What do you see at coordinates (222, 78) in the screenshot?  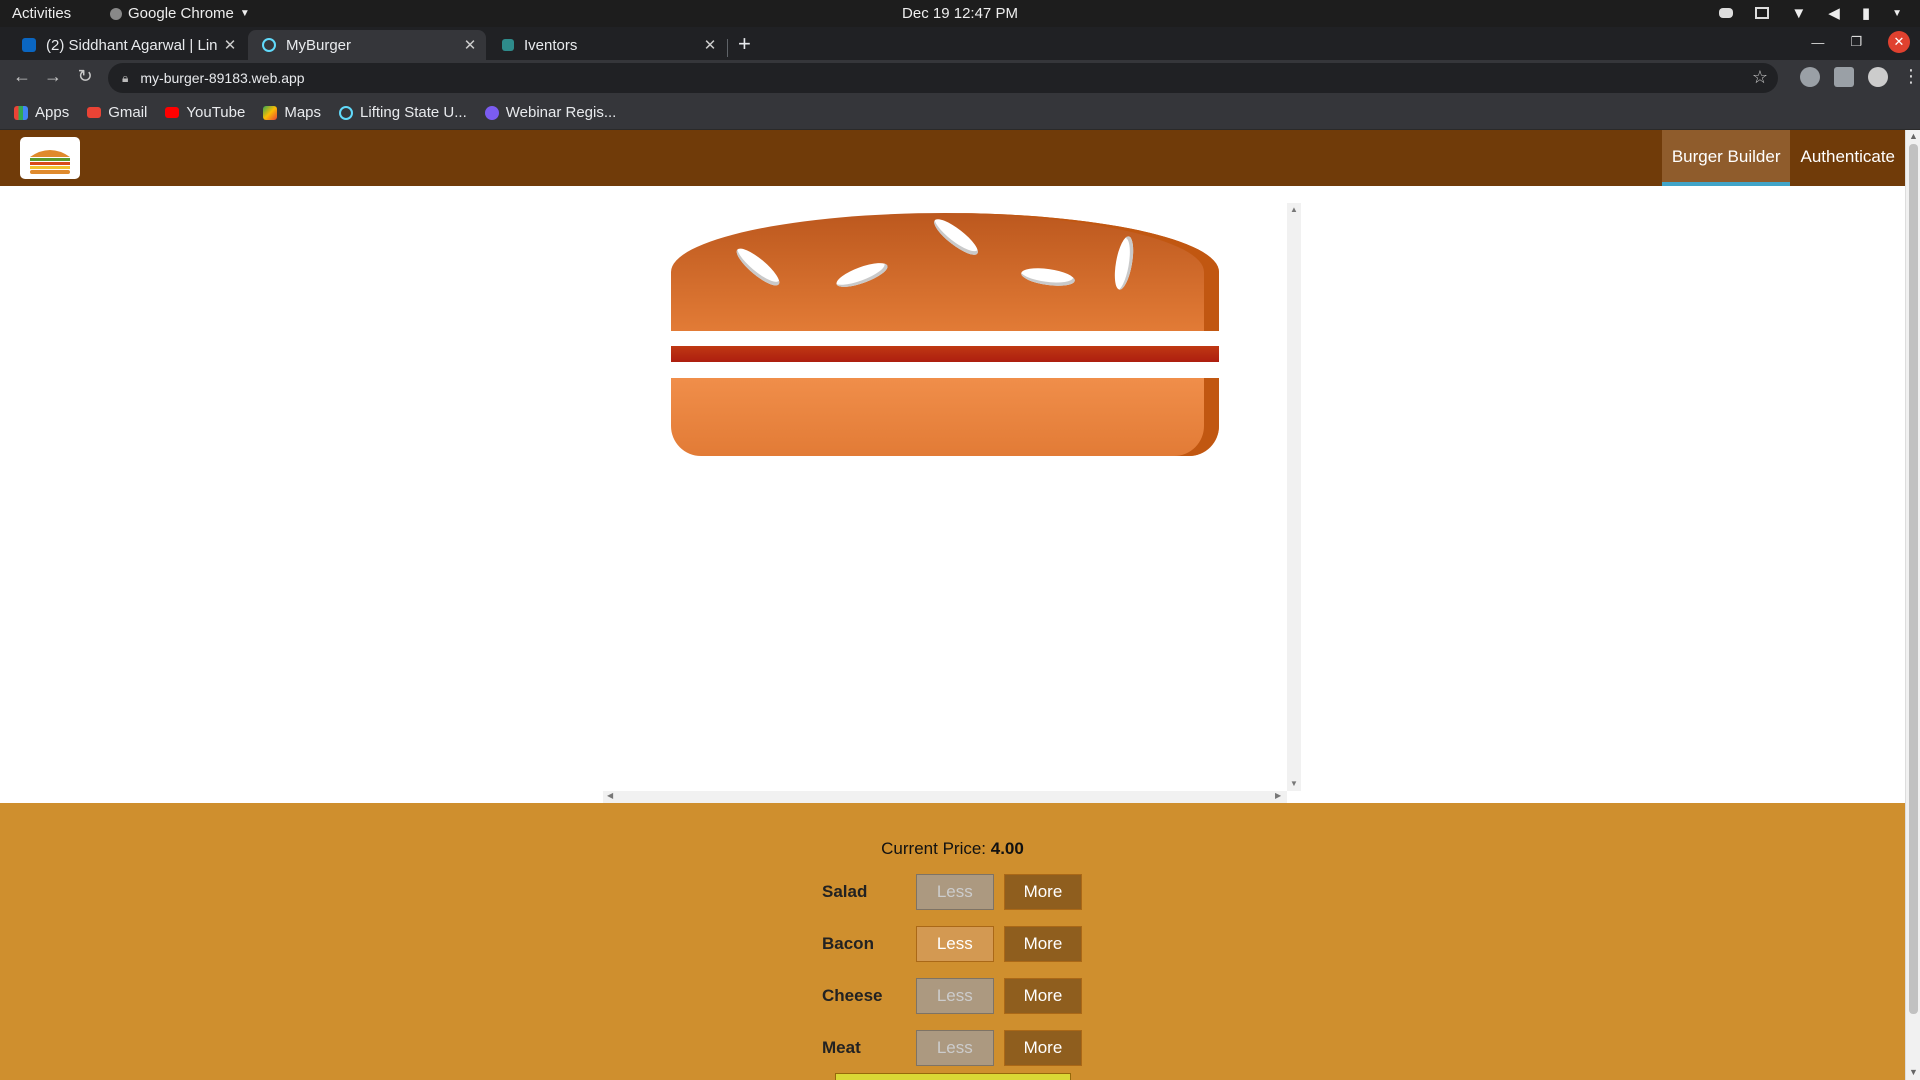 I see `url-text: my-burger-89183.web.app` at bounding box center [222, 78].